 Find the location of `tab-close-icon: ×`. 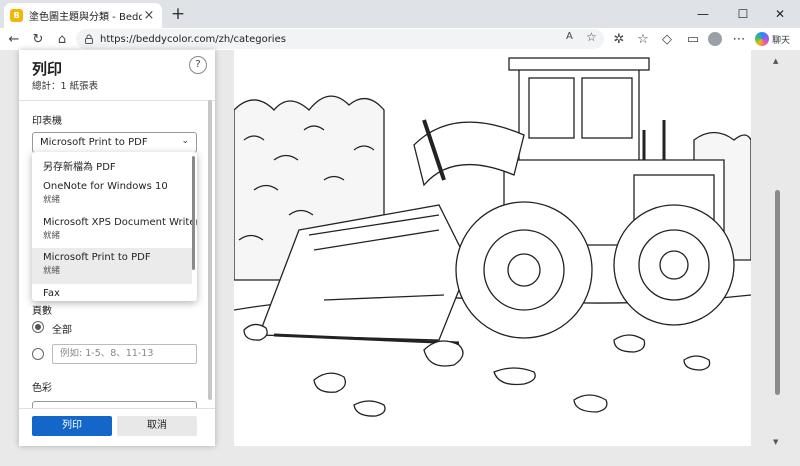

tab-close-icon: × is located at coordinates (149, 15).